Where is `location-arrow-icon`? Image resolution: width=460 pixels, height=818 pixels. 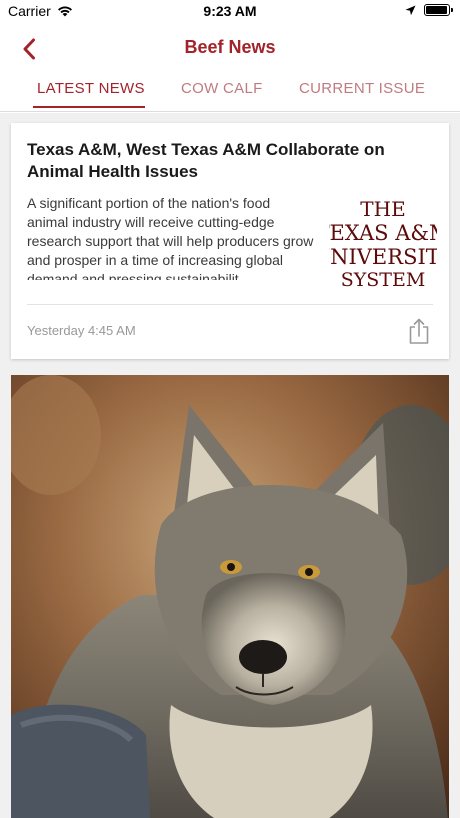
location-arrow-icon is located at coordinates (410, 10).